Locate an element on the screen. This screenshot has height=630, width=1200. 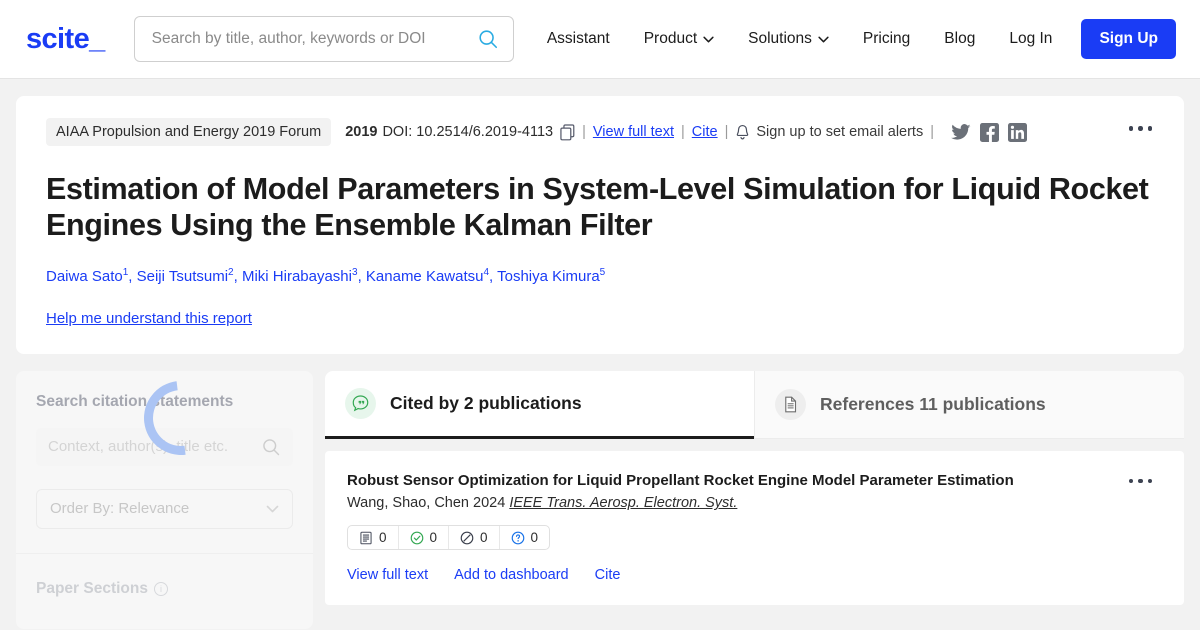
citation-actions: View full text Add to dashboard Cite is located at coordinates (753, 575).